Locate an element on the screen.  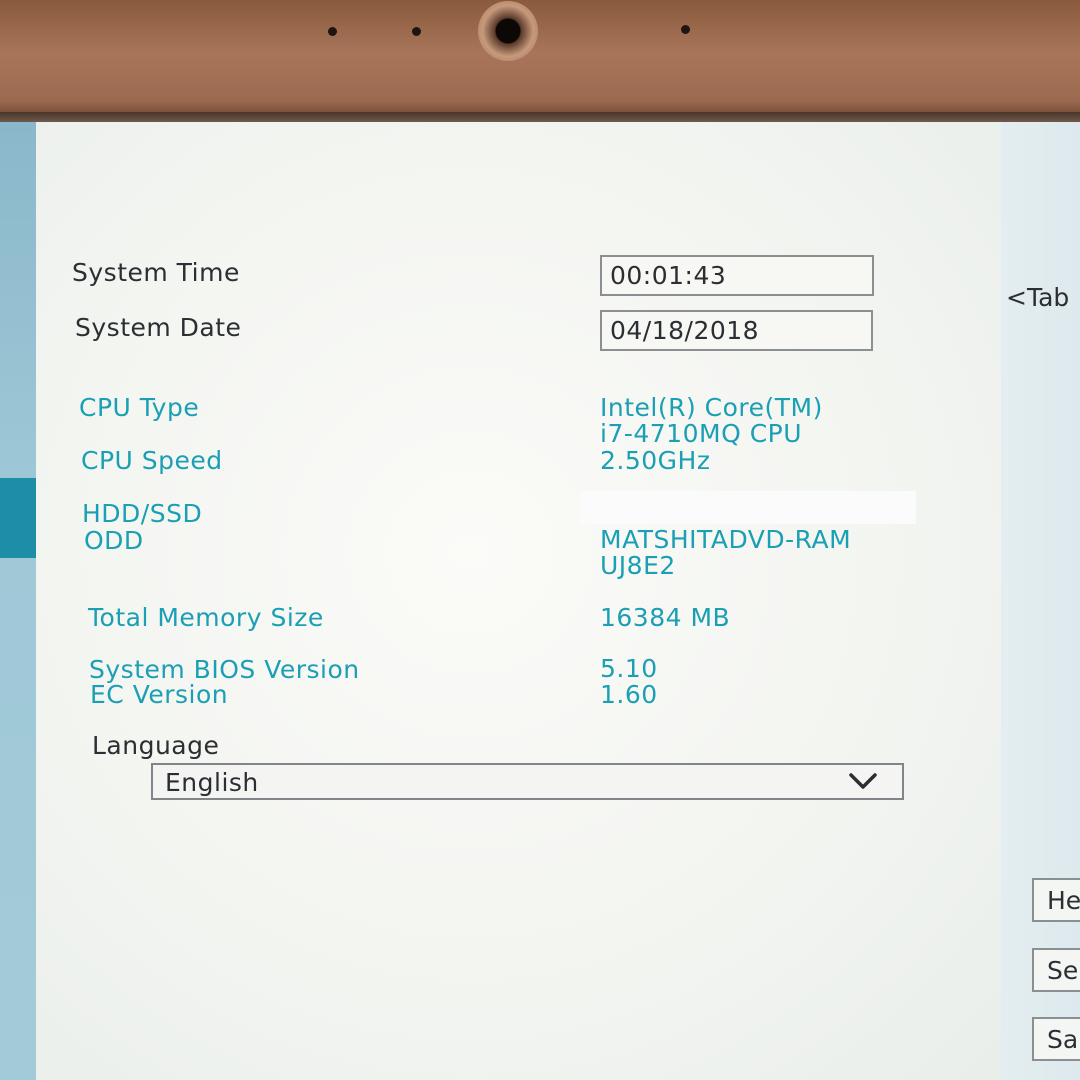
sensor-dot is located at coordinates (685, 29).